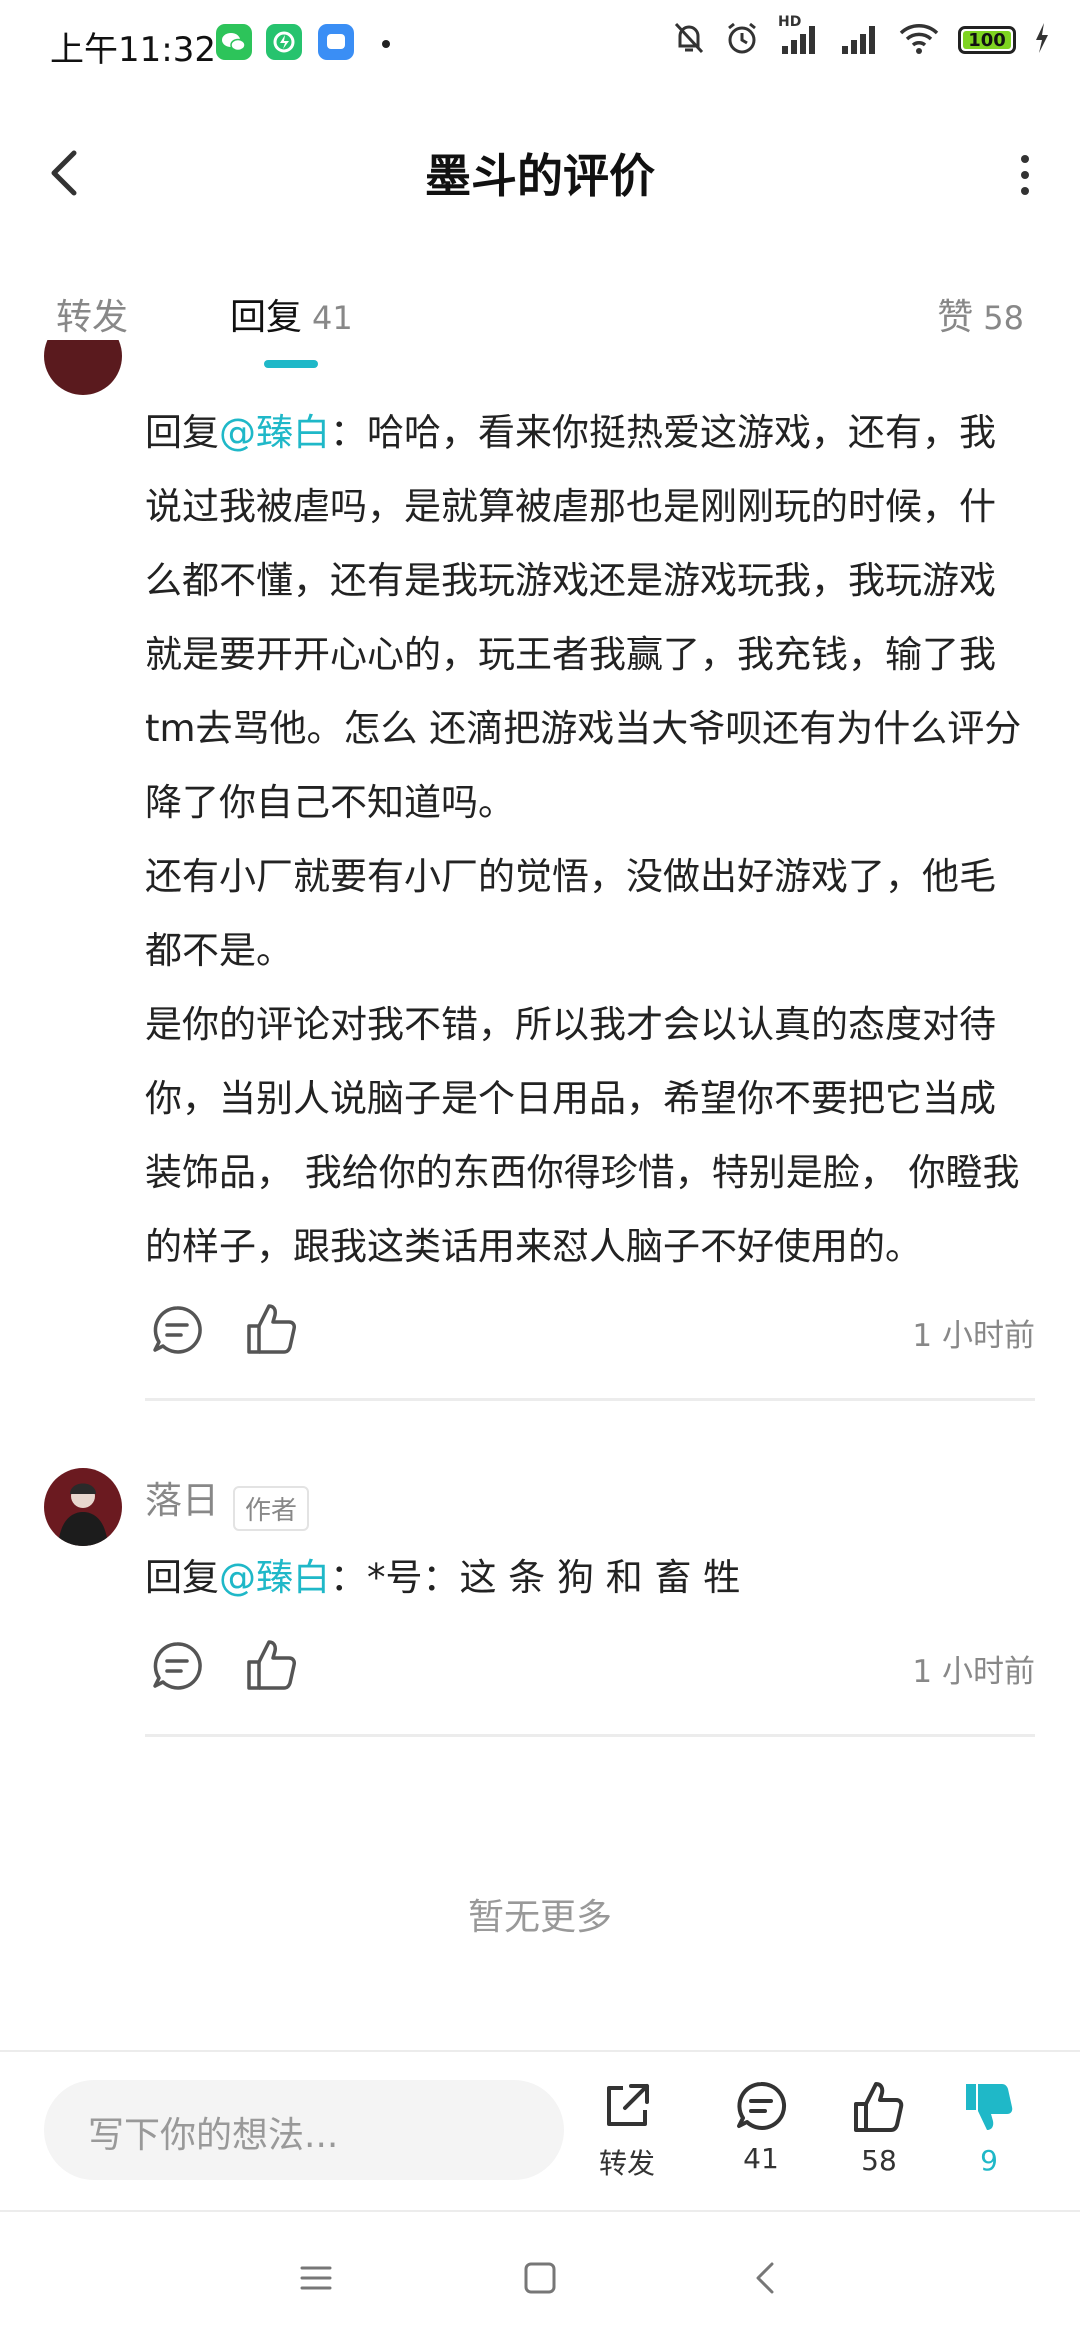 The width and height of the screenshot is (1080, 2340). Describe the element at coordinates (386, 44) in the screenshot. I see `notification-dot` at that location.